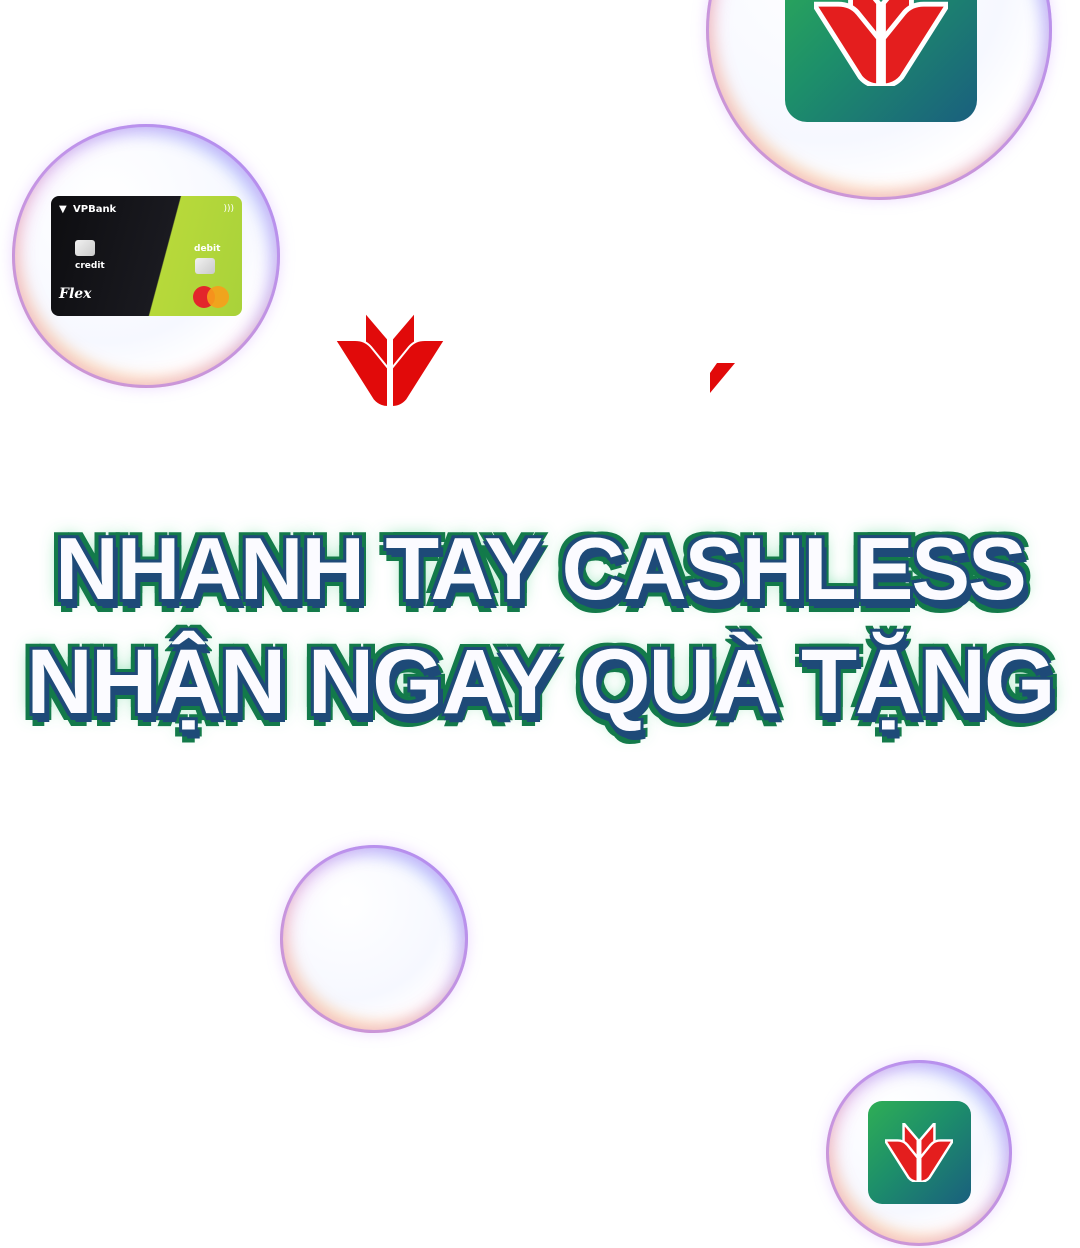 The image size is (1080, 1248). What do you see at coordinates (63, 209) in the screenshot?
I see `card-logo-icon: ▼` at bounding box center [63, 209].